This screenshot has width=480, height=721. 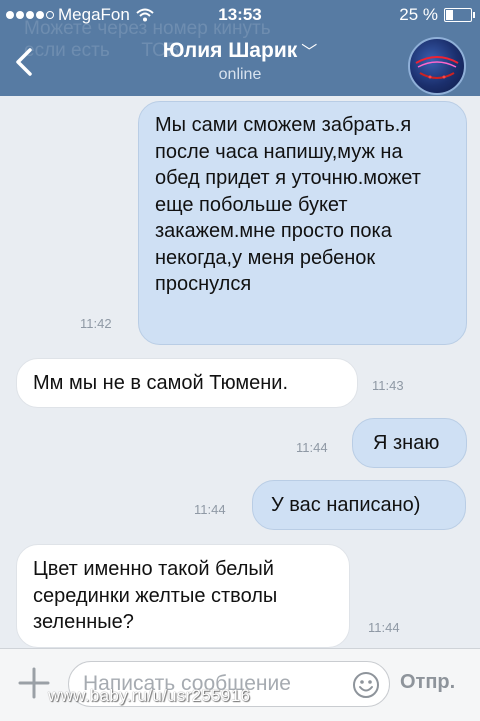 I want to click on avatar, so click(x=437, y=66).